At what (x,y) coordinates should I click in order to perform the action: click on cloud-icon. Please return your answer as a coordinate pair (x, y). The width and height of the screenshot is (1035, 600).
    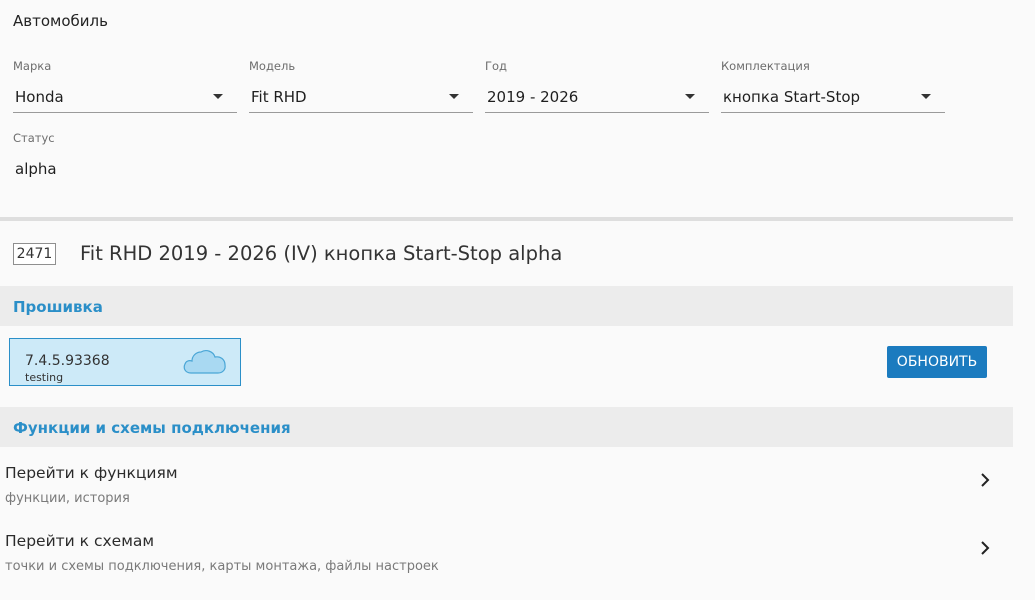
    Looking at the image, I should click on (204, 362).